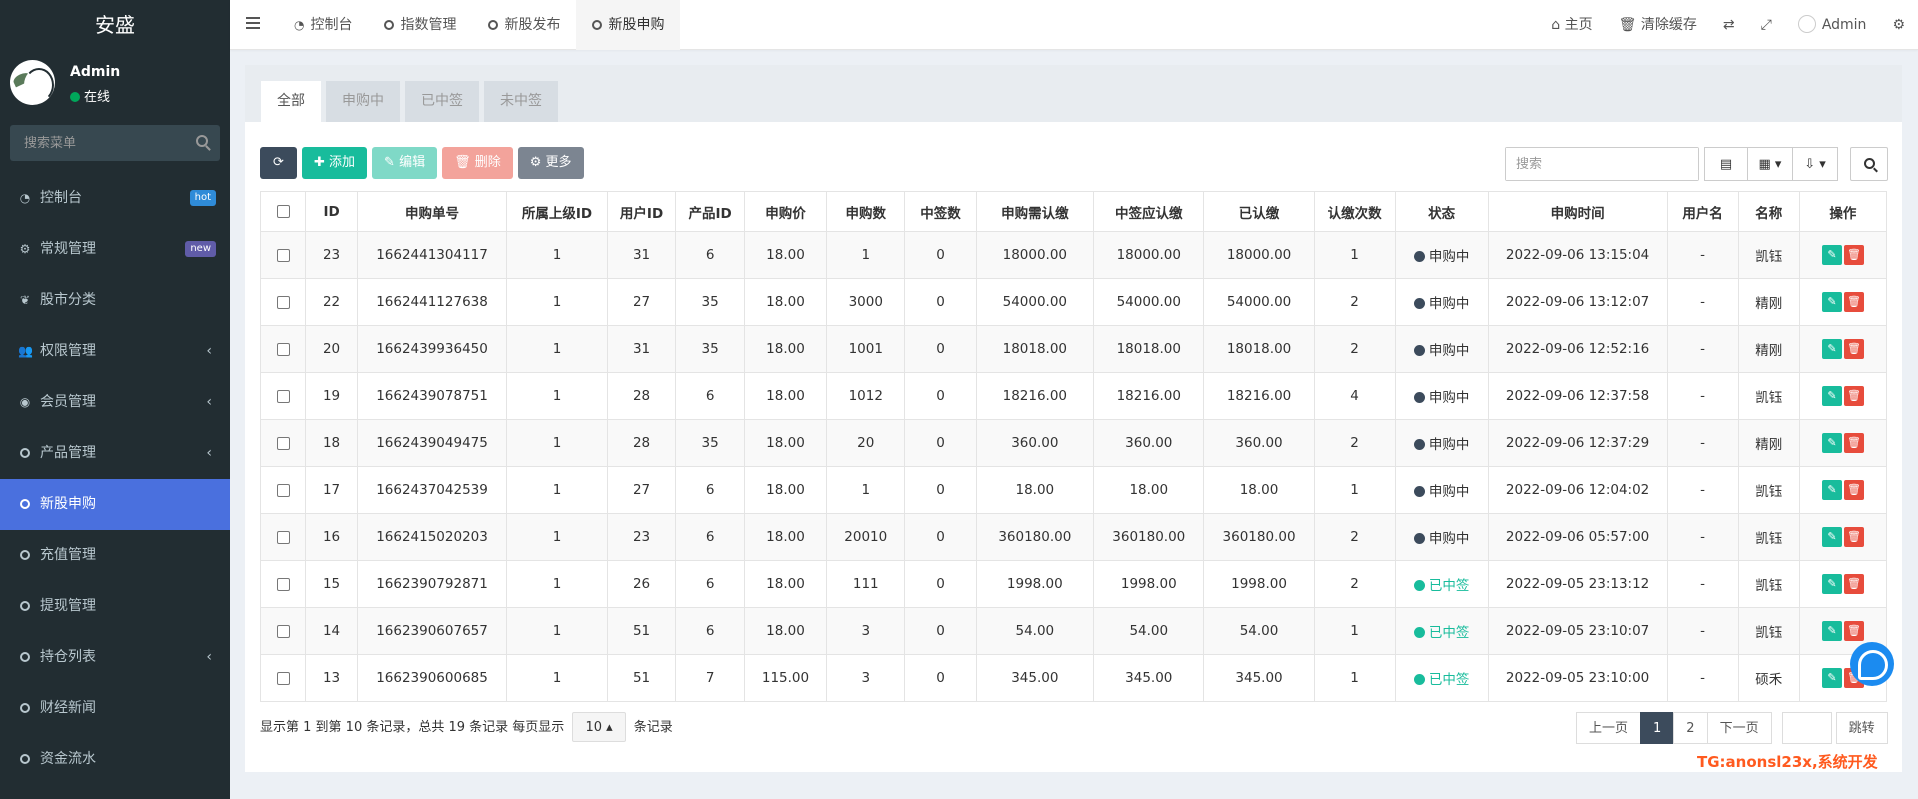 This screenshot has width=1918, height=799. Describe the element at coordinates (115, 606) in the screenshot. I see `sidebar-item-withdraw: 提现管理` at that location.